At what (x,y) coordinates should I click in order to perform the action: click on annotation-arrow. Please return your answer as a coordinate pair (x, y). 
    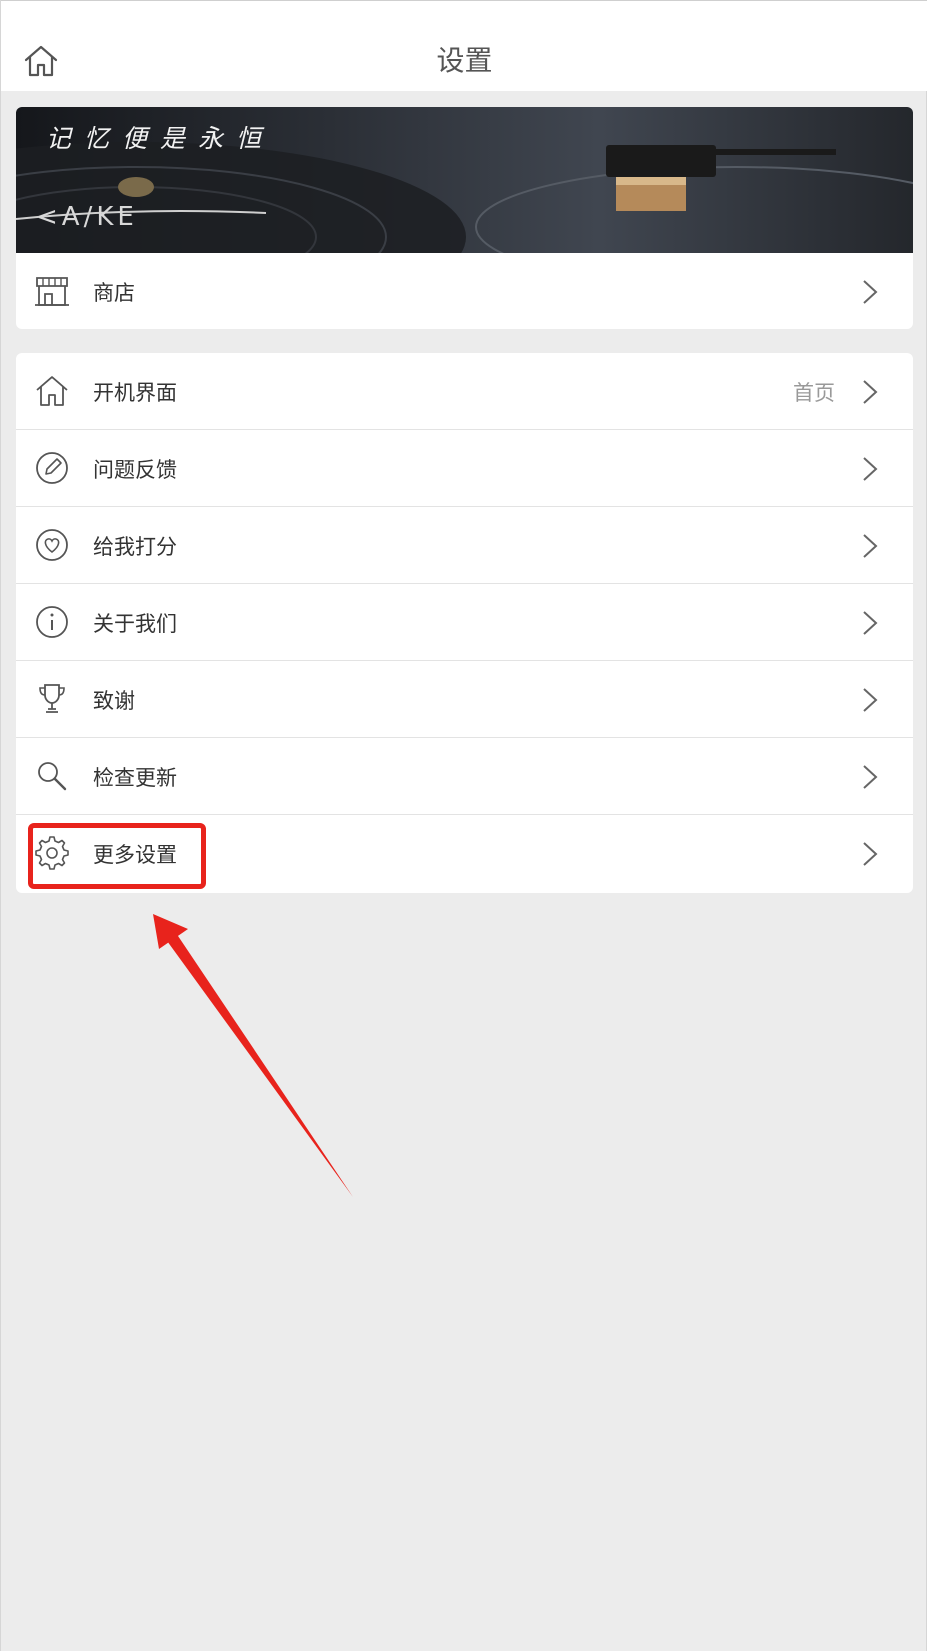
    Looking at the image, I should click on (253, 1055).